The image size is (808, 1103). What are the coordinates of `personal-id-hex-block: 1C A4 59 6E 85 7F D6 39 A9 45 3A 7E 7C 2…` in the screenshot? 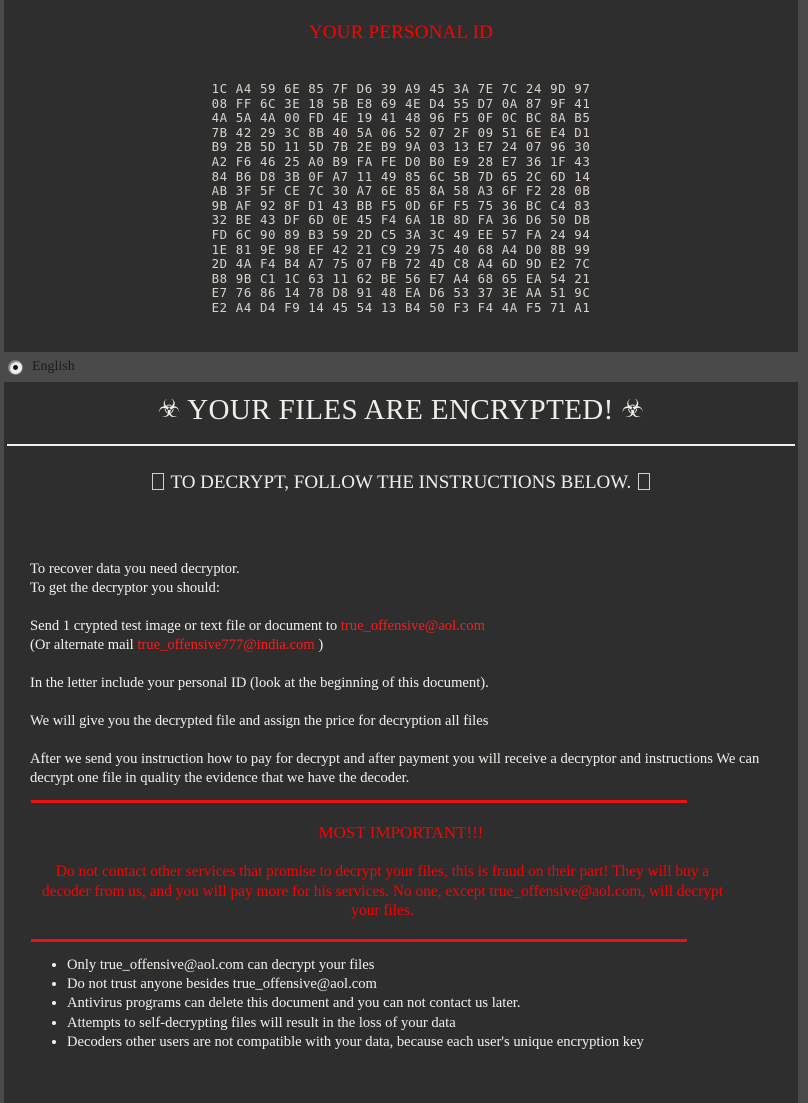 It's located at (401, 198).